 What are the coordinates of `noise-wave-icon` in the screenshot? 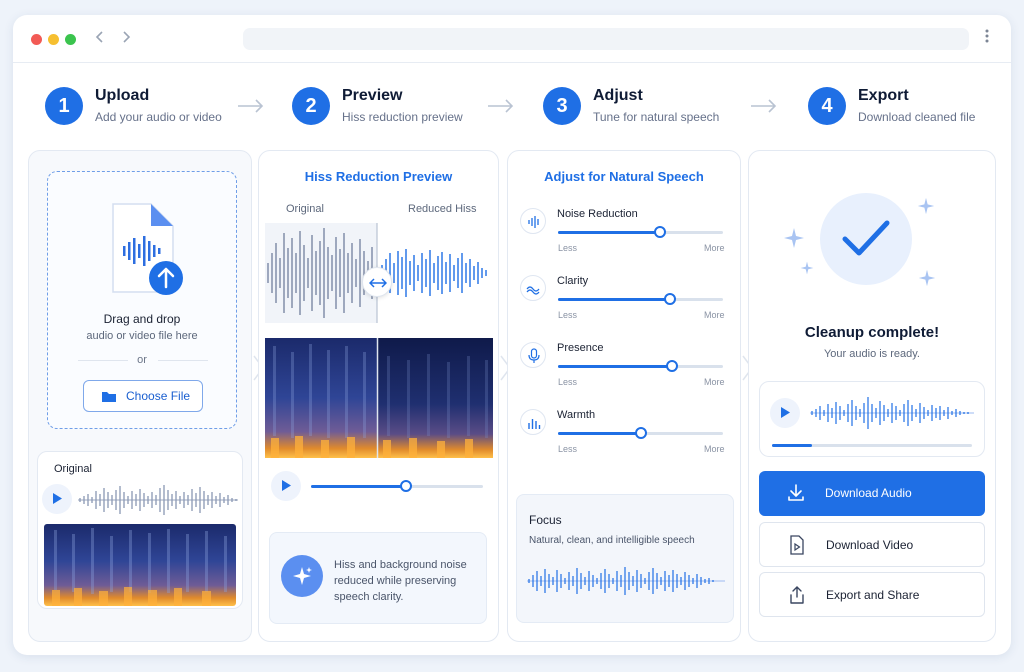 It's located at (533, 221).